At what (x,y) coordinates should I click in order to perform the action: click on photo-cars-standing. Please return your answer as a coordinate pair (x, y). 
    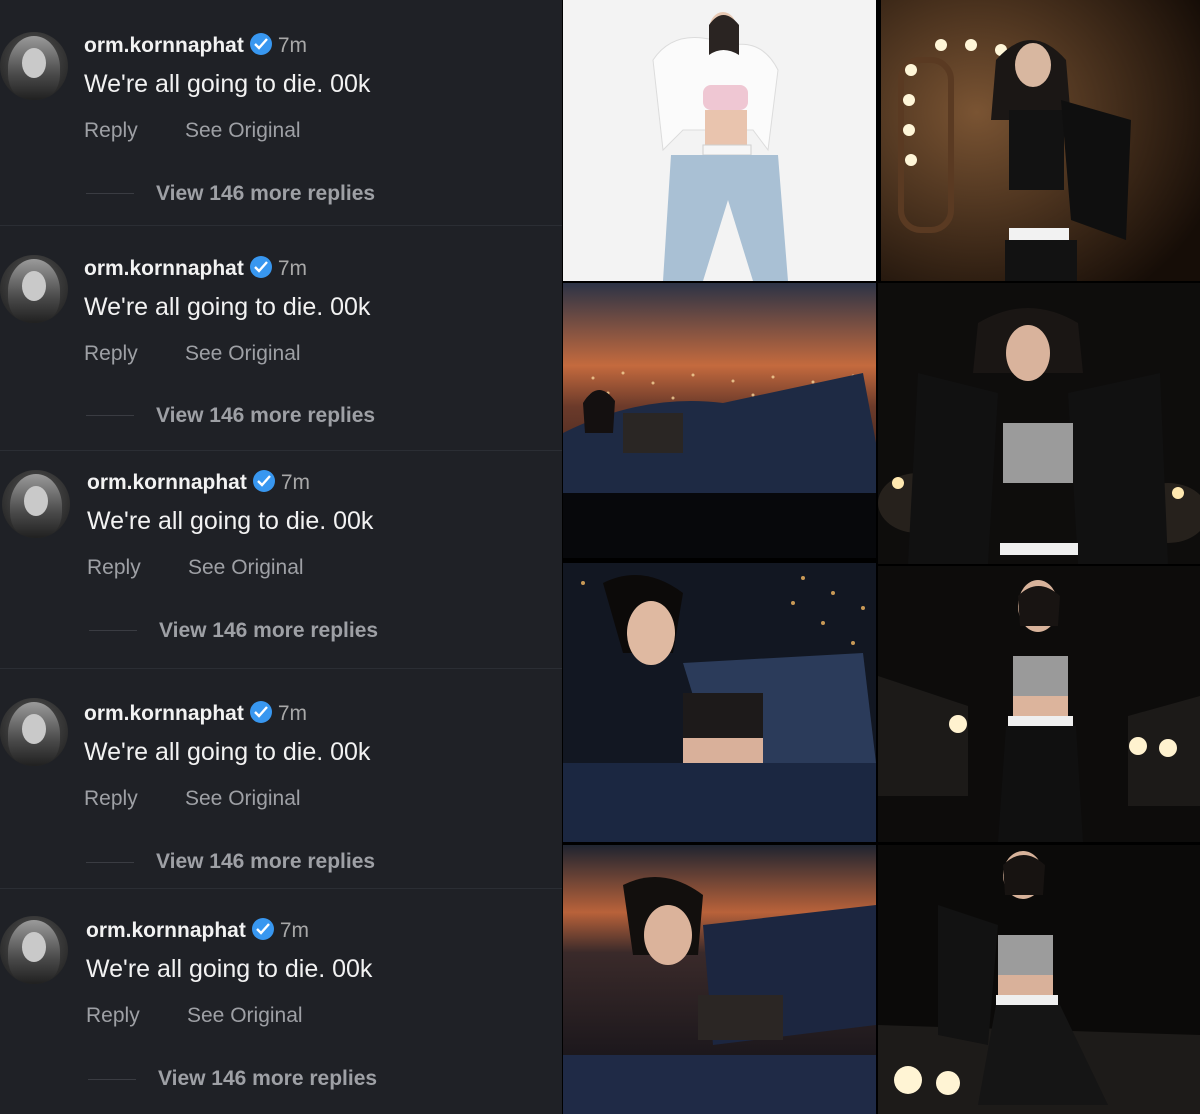
    Looking at the image, I should click on (1039, 704).